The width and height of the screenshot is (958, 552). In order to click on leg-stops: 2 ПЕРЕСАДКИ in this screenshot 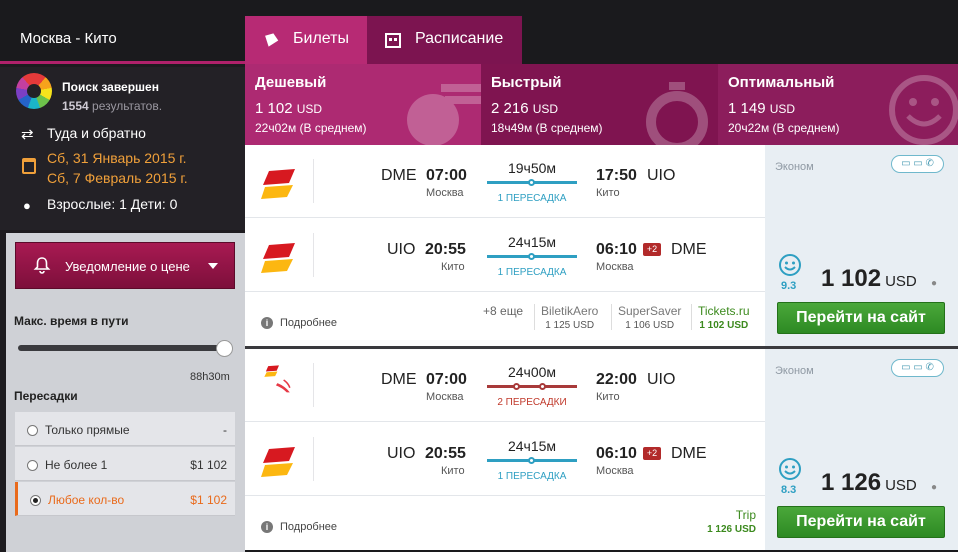, I will do `click(532, 402)`.